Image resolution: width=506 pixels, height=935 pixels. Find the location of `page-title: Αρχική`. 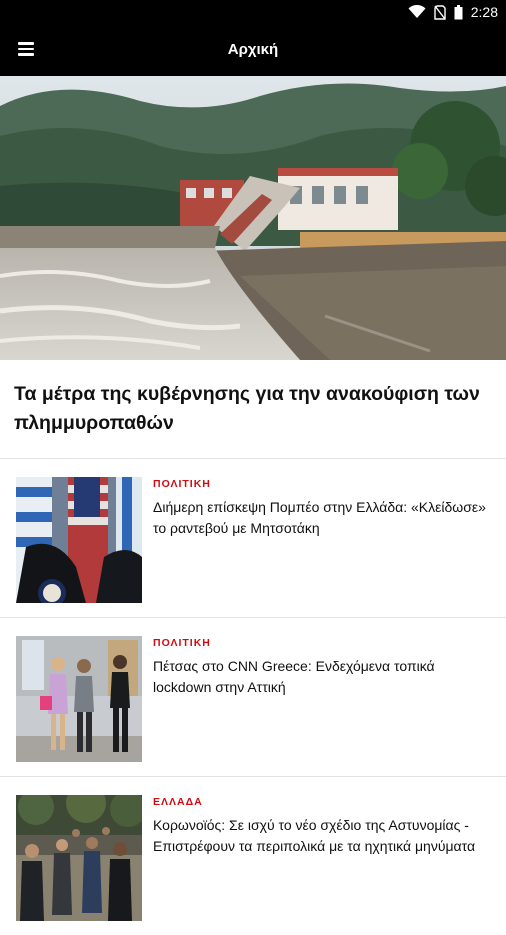

page-title: Αρχική is located at coordinates (253, 49).